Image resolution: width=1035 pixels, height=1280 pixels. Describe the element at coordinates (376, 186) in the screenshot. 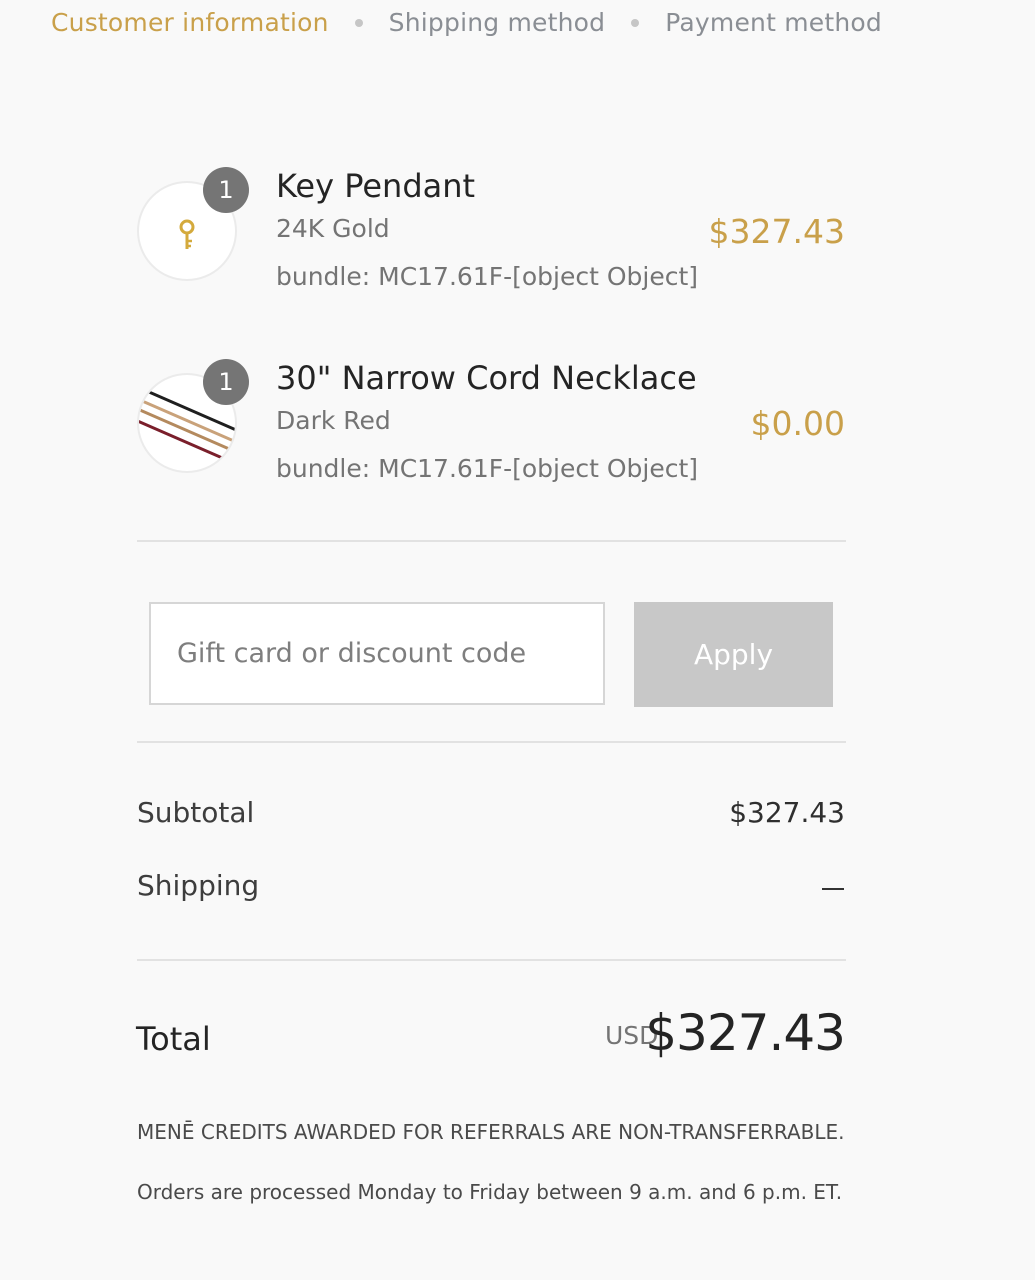

I see `product-name: Key Pendant` at that location.